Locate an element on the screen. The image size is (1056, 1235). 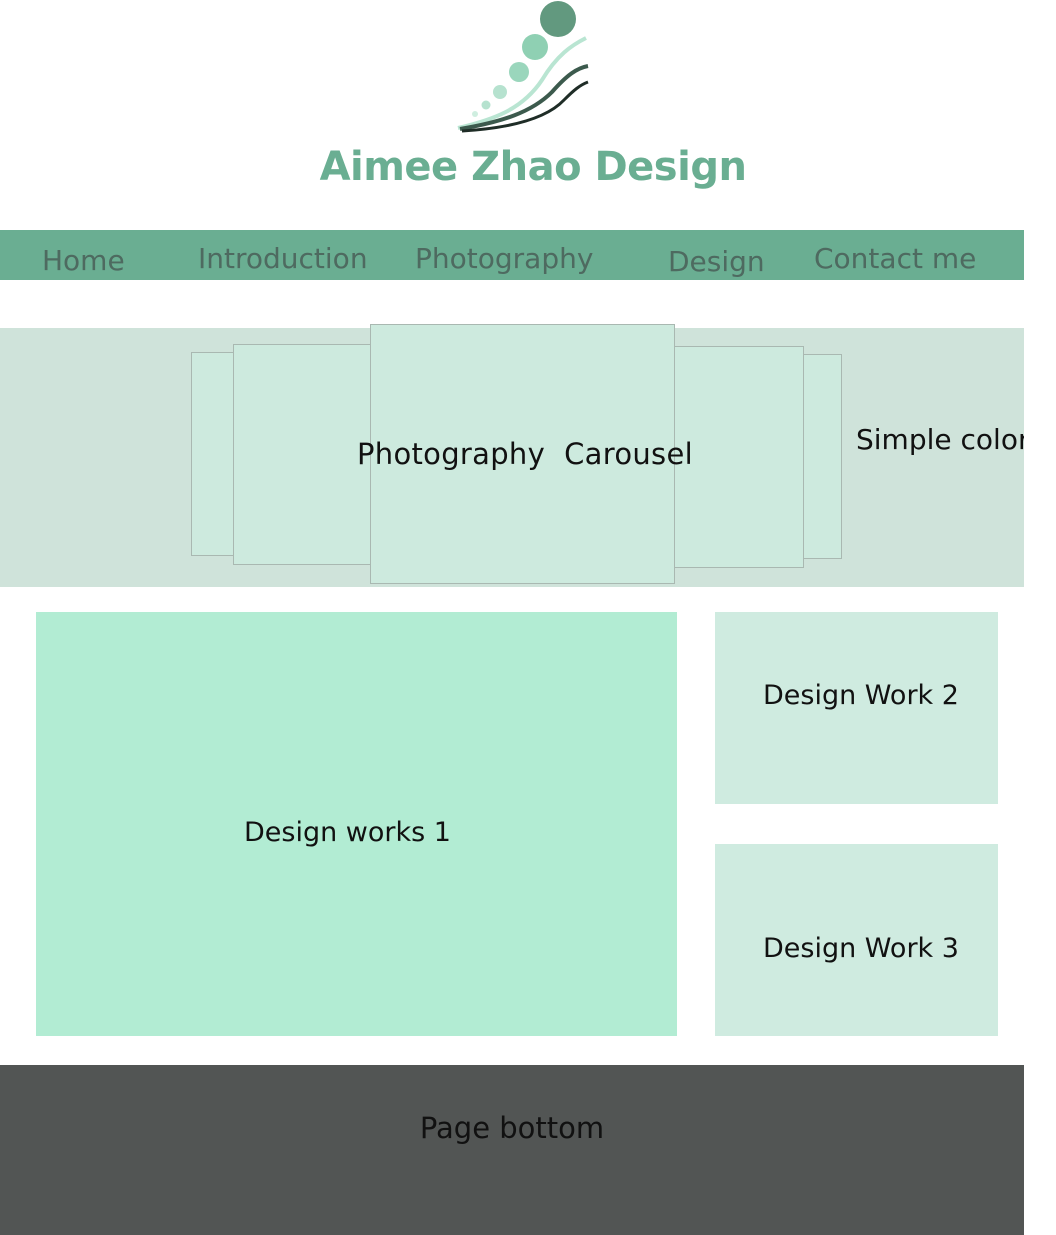
nav-item-home: Home is located at coordinates (83, 260).